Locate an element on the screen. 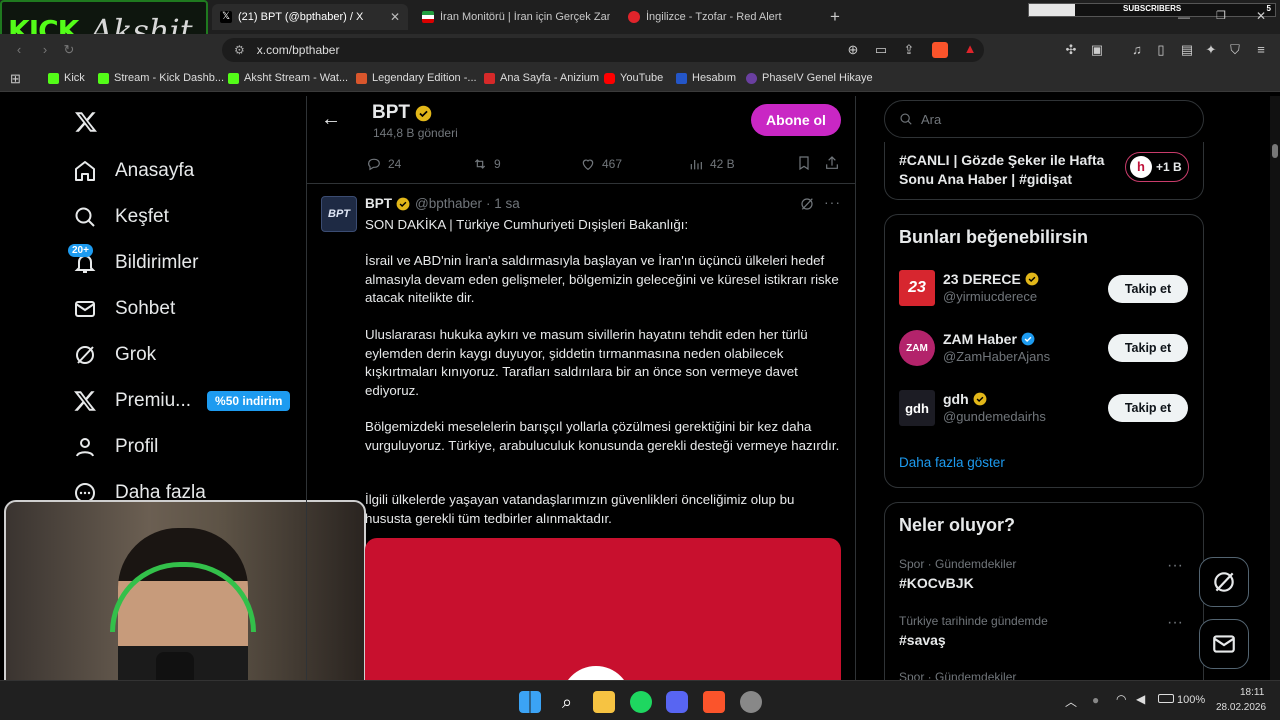 Image resolution: width=1280 pixels, height=720 pixels. restore-icon: ❐ is located at coordinates (1221, 15).